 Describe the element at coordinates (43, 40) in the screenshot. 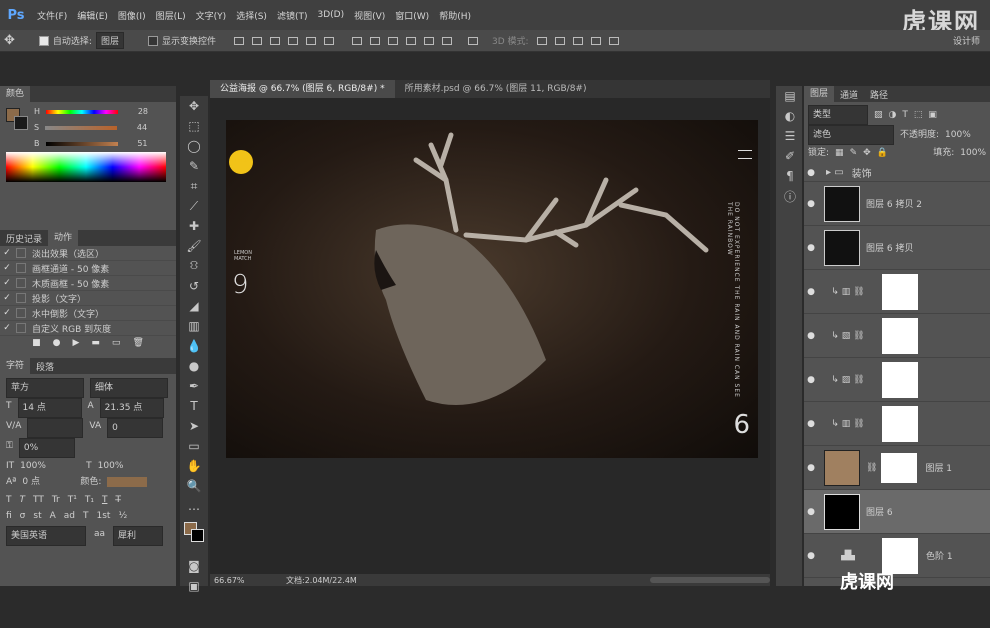

I see `auto-select-checkbox` at that location.